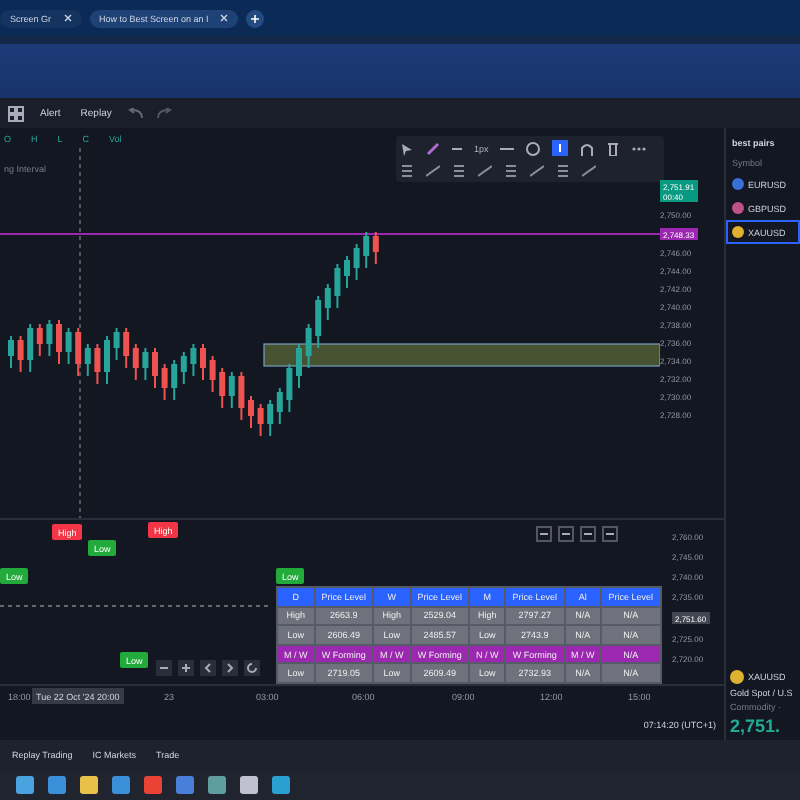  I want to click on symbol-icon, so click(737, 677).